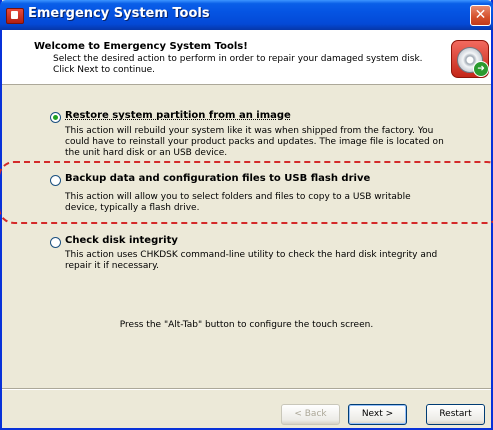  Describe the element at coordinates (246, 15) in the screenshot. I see `title-bar: Emergency System Tools ✕` at that location.